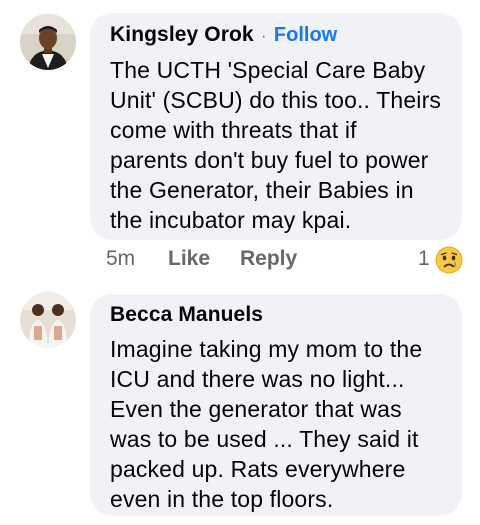  What do you see at coordinates (424, 259) in the screenshot?
I see `reaction-count: 1` at bounding box center [424, 259].